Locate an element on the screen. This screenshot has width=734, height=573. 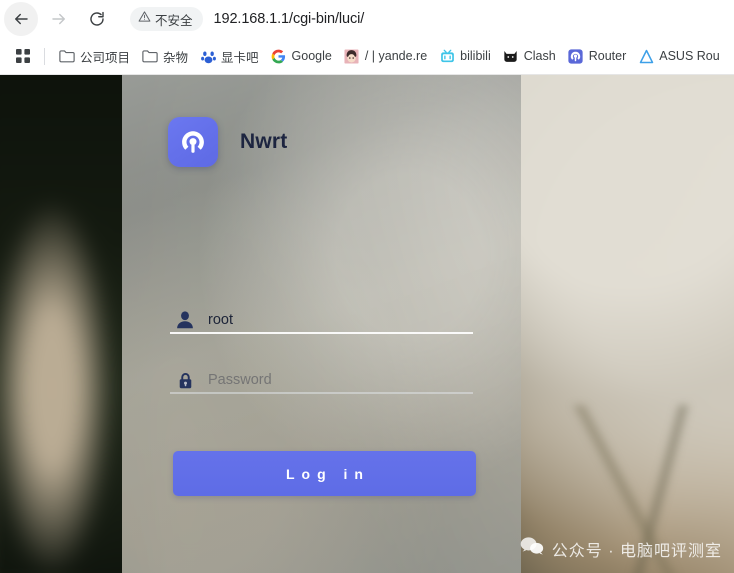
reload-button is located at coordinates (97, 19).